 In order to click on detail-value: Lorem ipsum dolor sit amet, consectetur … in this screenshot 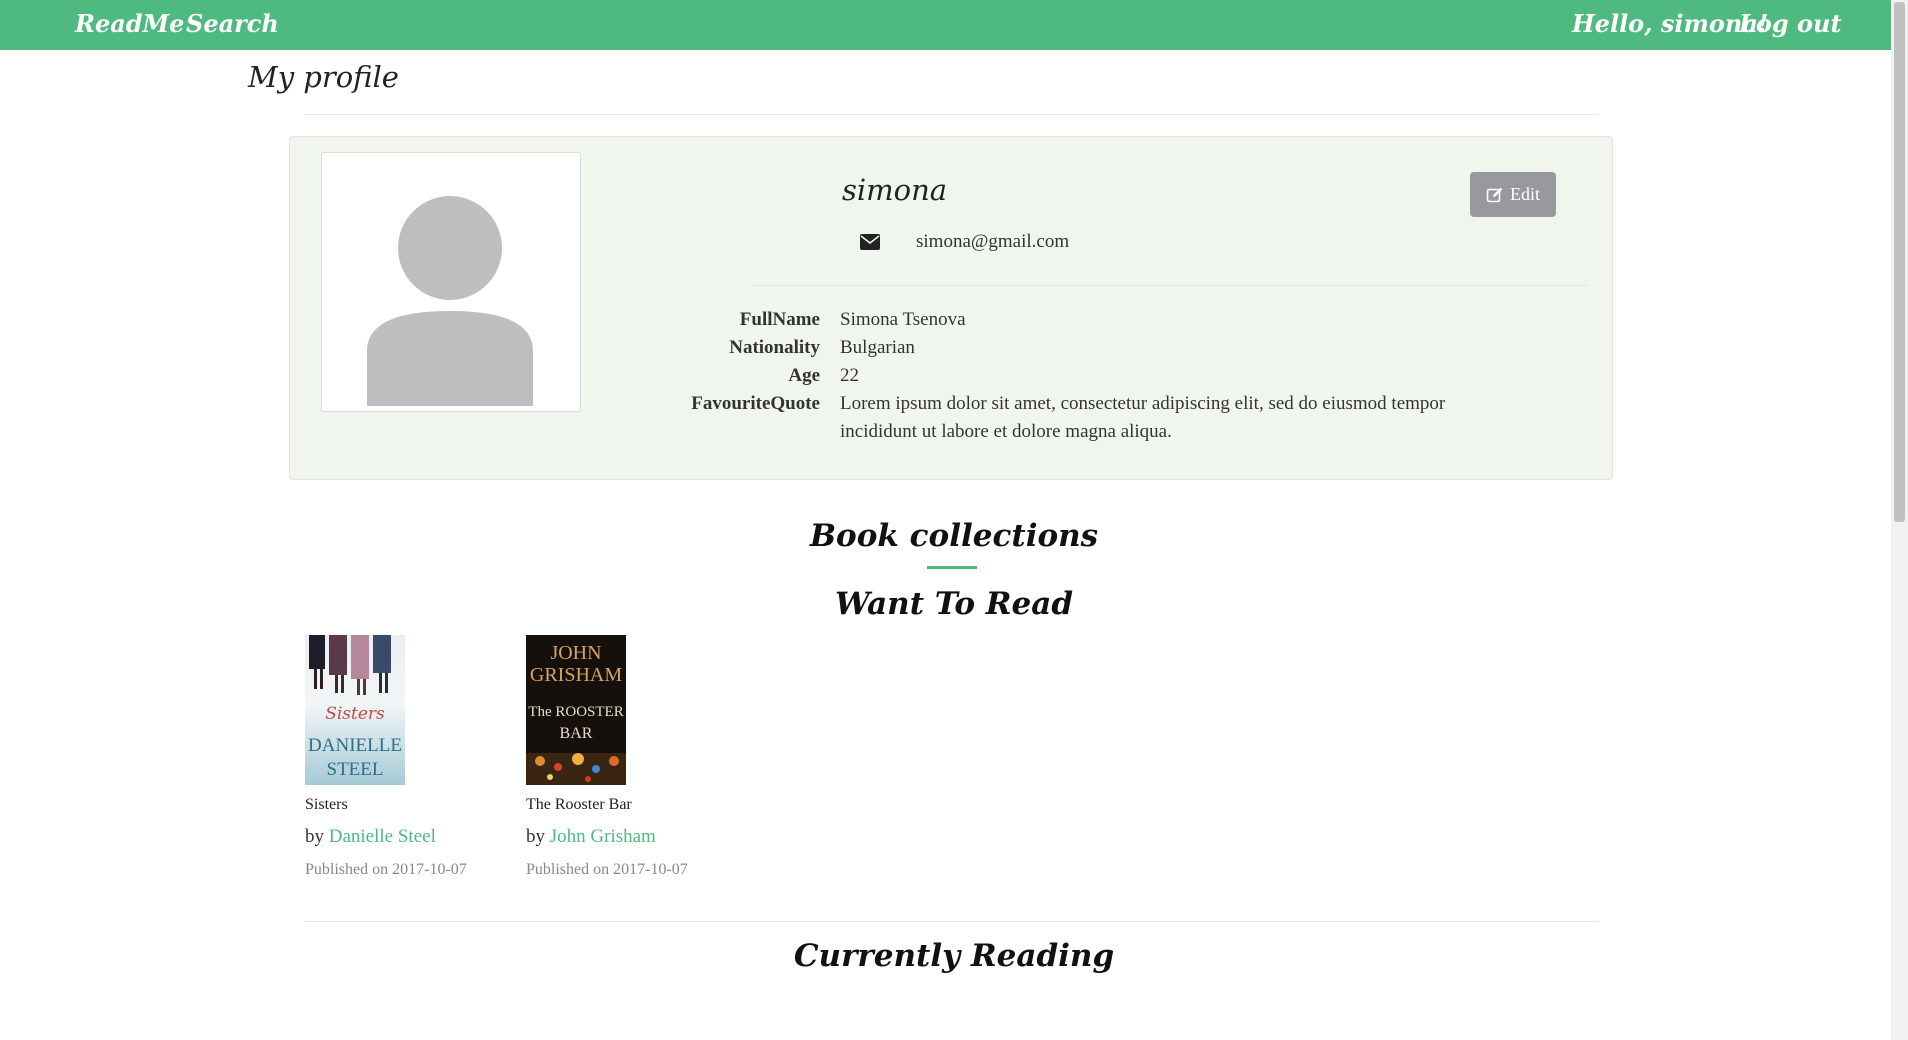, I will do `click(1143, 417)`.